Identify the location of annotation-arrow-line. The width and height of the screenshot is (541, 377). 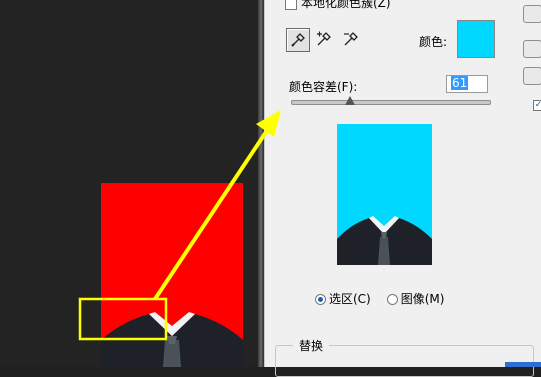
(212, 212).